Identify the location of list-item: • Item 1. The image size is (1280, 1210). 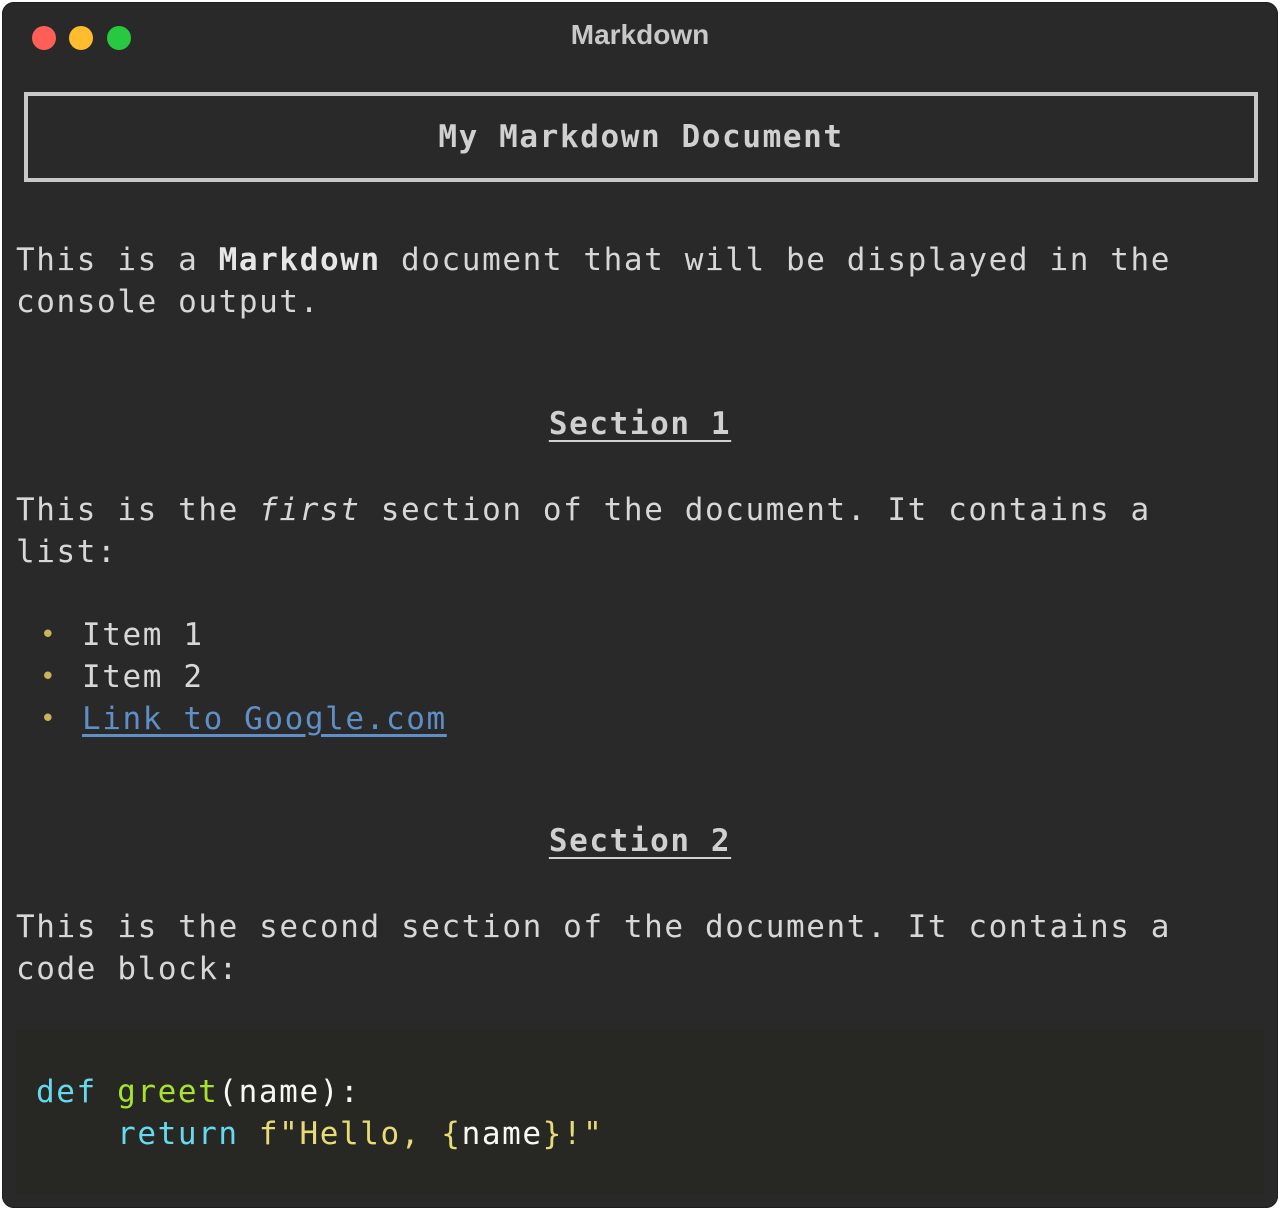
(243, 635).